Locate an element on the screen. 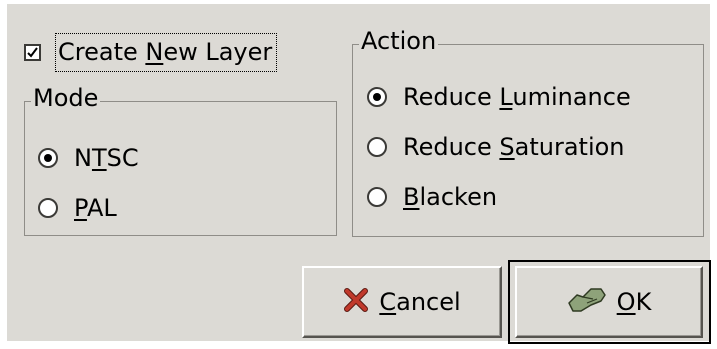  action-radio-reduce-luminance: Reduce Luminance is located at coordinates (499, 97).